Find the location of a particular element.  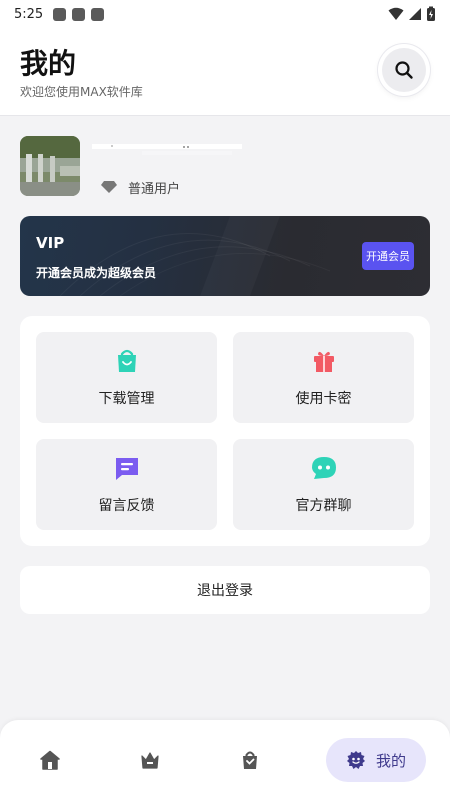

battery-icon is located at coordinates (431, 13).